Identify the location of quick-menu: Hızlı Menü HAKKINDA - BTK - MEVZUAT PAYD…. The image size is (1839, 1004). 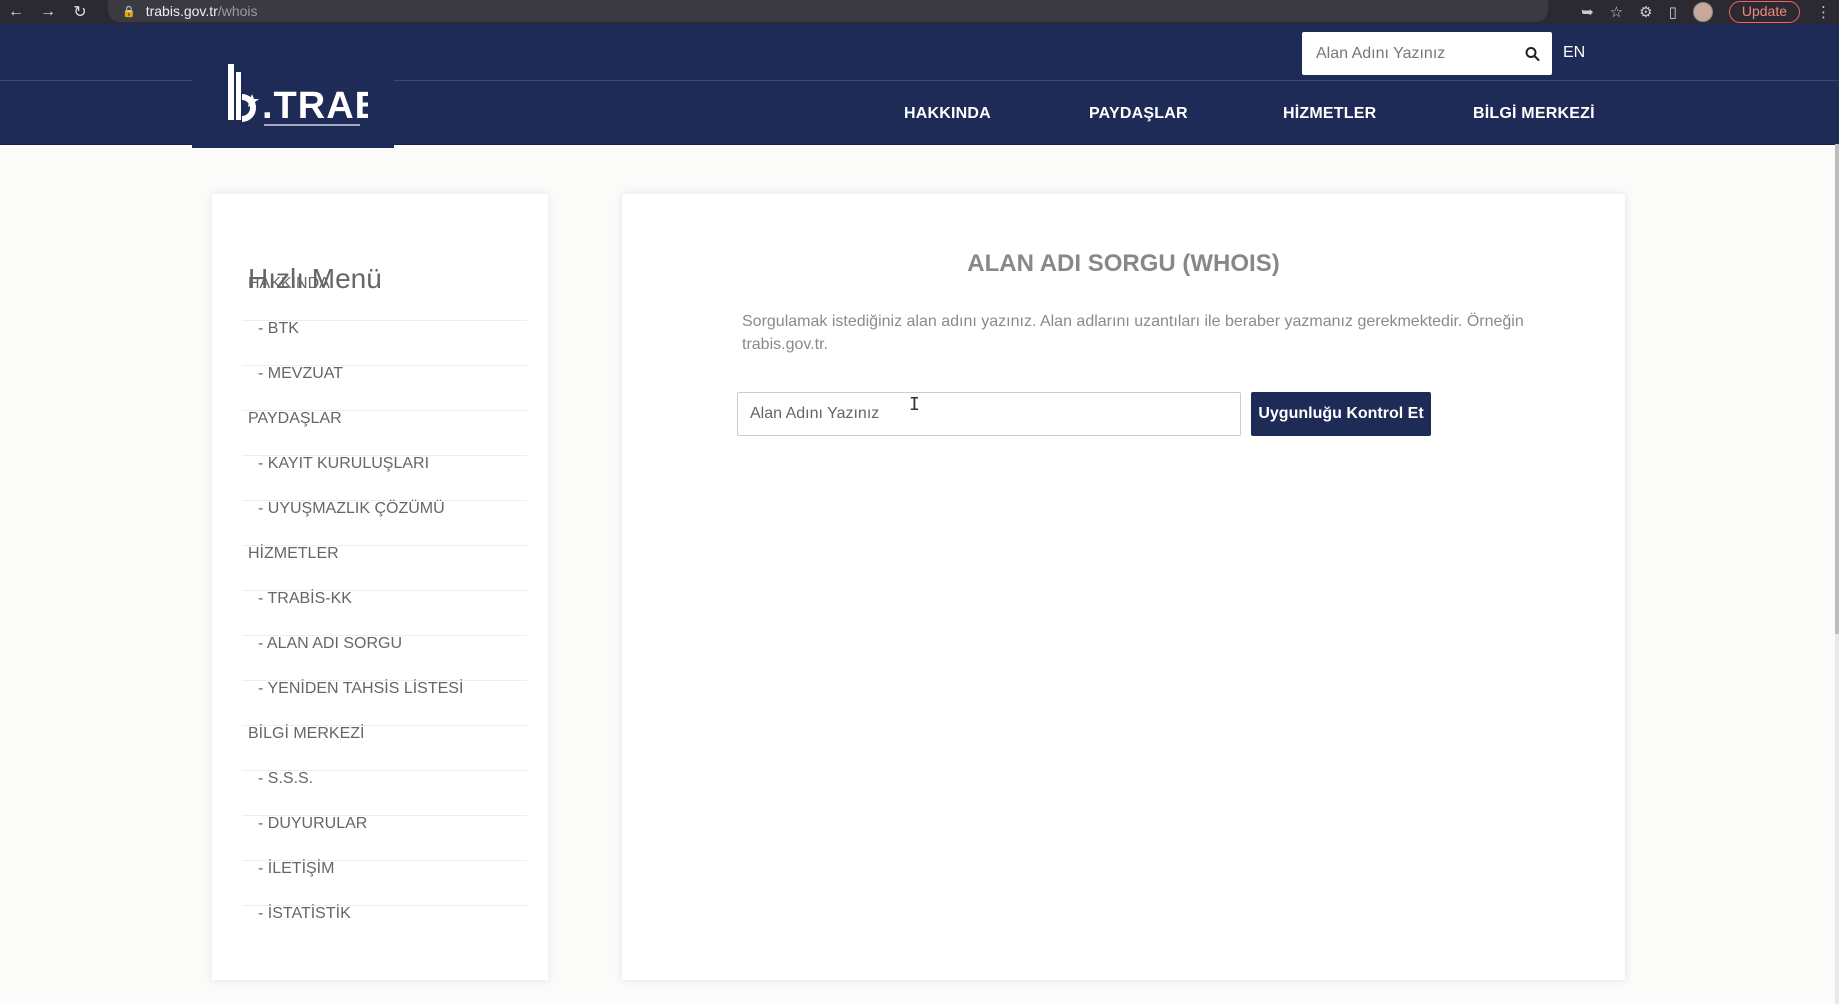
(380, 587).